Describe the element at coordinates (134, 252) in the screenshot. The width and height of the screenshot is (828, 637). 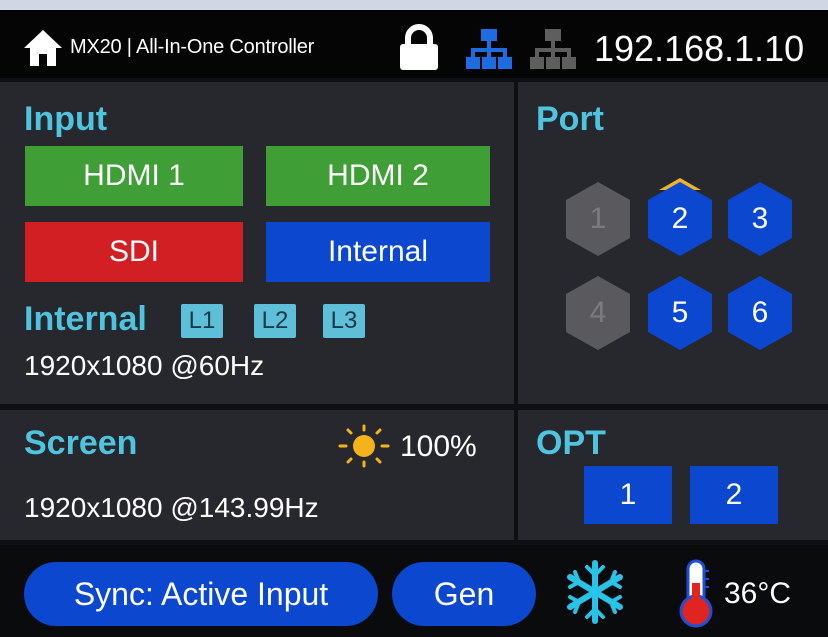
I see `sdi-button: SDI` at that location.